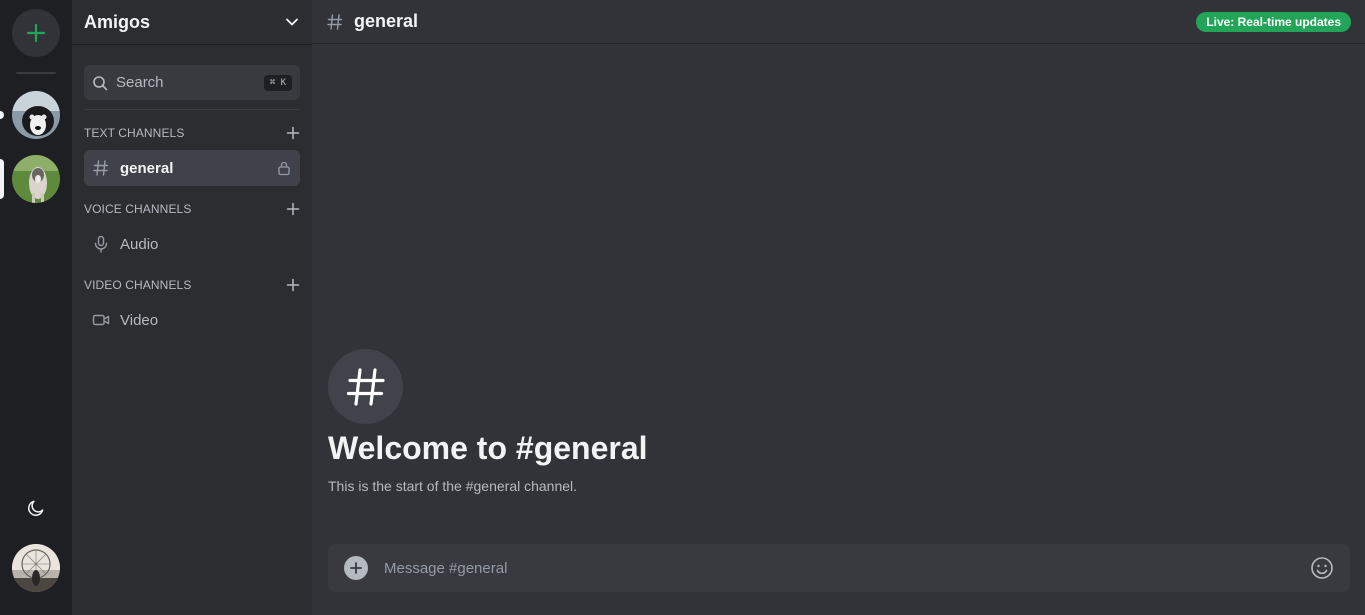  What do you see at coordinates (139, 320) in the screenshot?
I see `channel-label: Video` at bounding box center [139, 320].